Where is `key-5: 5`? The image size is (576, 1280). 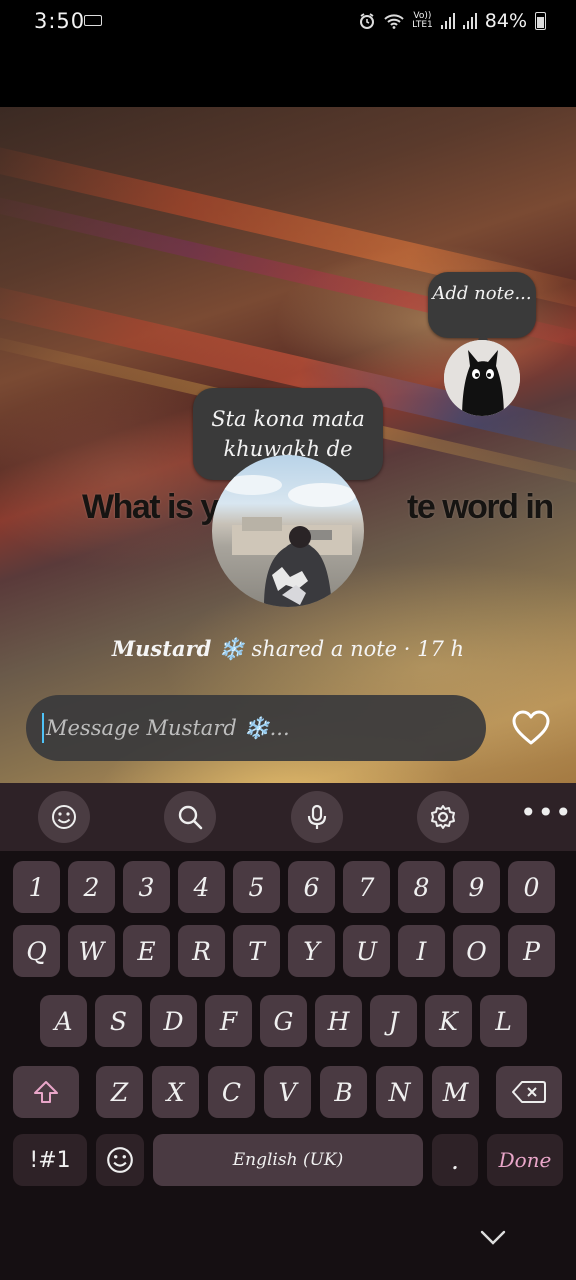 key-5: 5 is located at coordinates (256, 887).